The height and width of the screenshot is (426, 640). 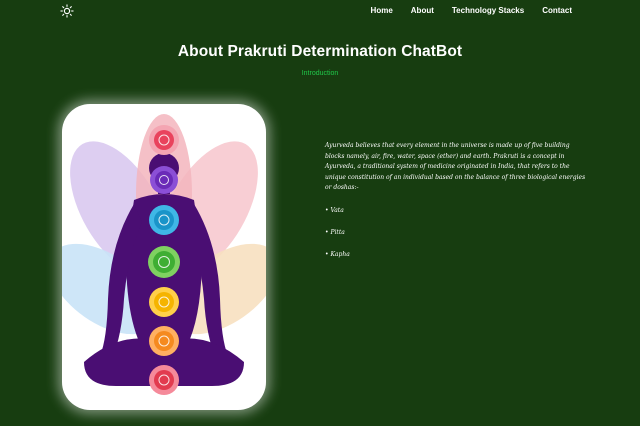 What do you see at coordinates (337, 239) in the screenshot?
I see `dosha-list: • Vata • Pitta • Kapha` at bounding box center [337, 239].